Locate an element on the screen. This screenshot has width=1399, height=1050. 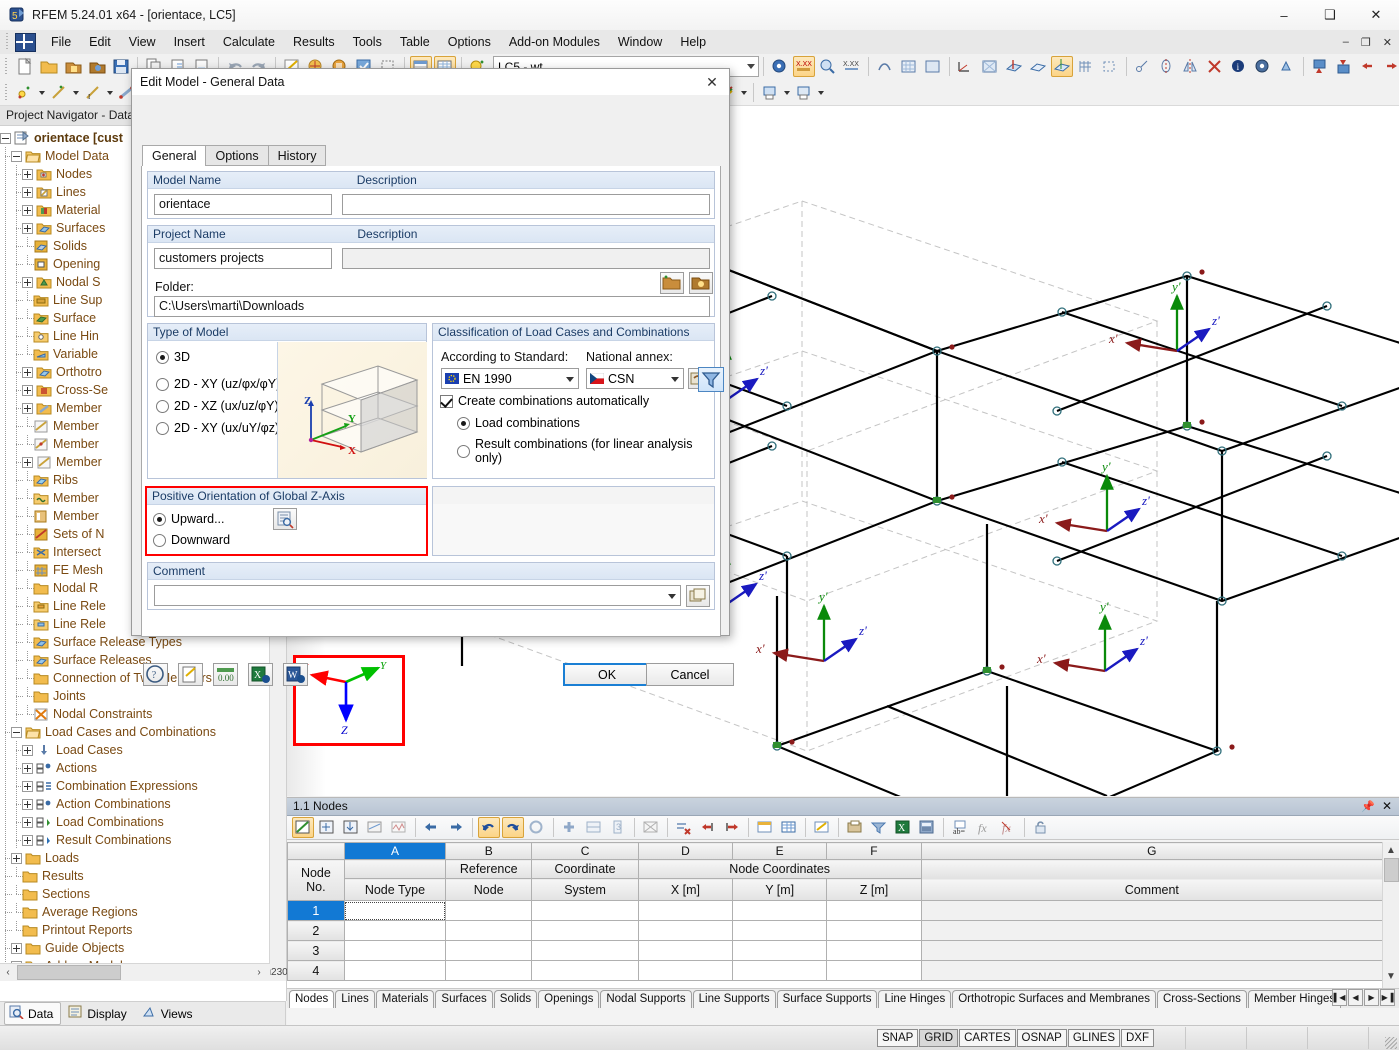
preview-icon is located at coordinates (285, 519).